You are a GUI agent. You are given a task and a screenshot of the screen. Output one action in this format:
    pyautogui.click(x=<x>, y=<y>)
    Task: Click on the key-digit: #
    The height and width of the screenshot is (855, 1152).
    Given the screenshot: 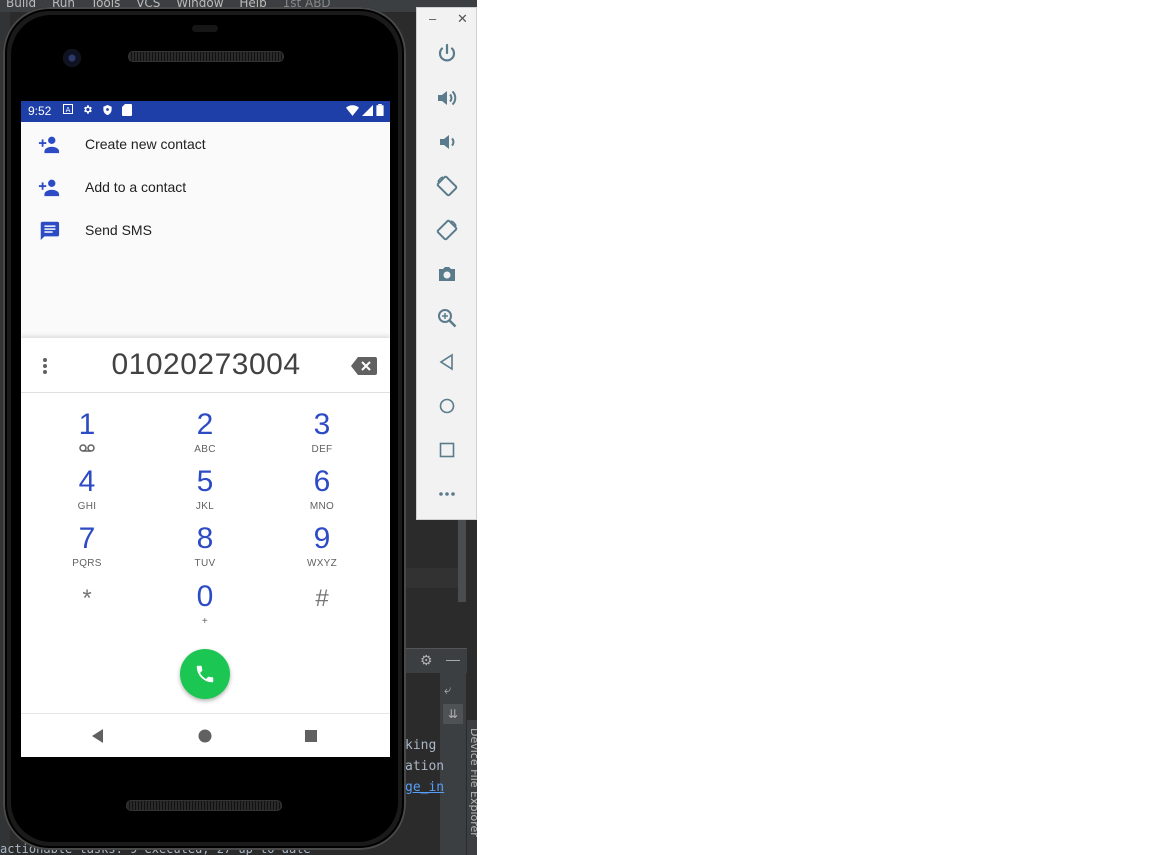 What is the action you would take?
    pyautogui.click(x=322, y=598)
    